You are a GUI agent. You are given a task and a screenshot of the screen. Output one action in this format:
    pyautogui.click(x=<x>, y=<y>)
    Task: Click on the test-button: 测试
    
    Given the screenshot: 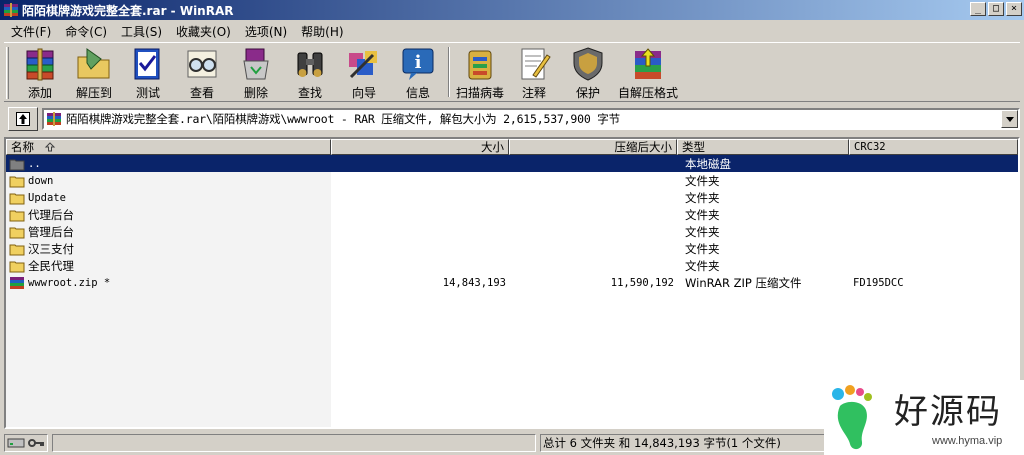 What is the action you would take?
    pyautogui.click(x=148, y=72)
    